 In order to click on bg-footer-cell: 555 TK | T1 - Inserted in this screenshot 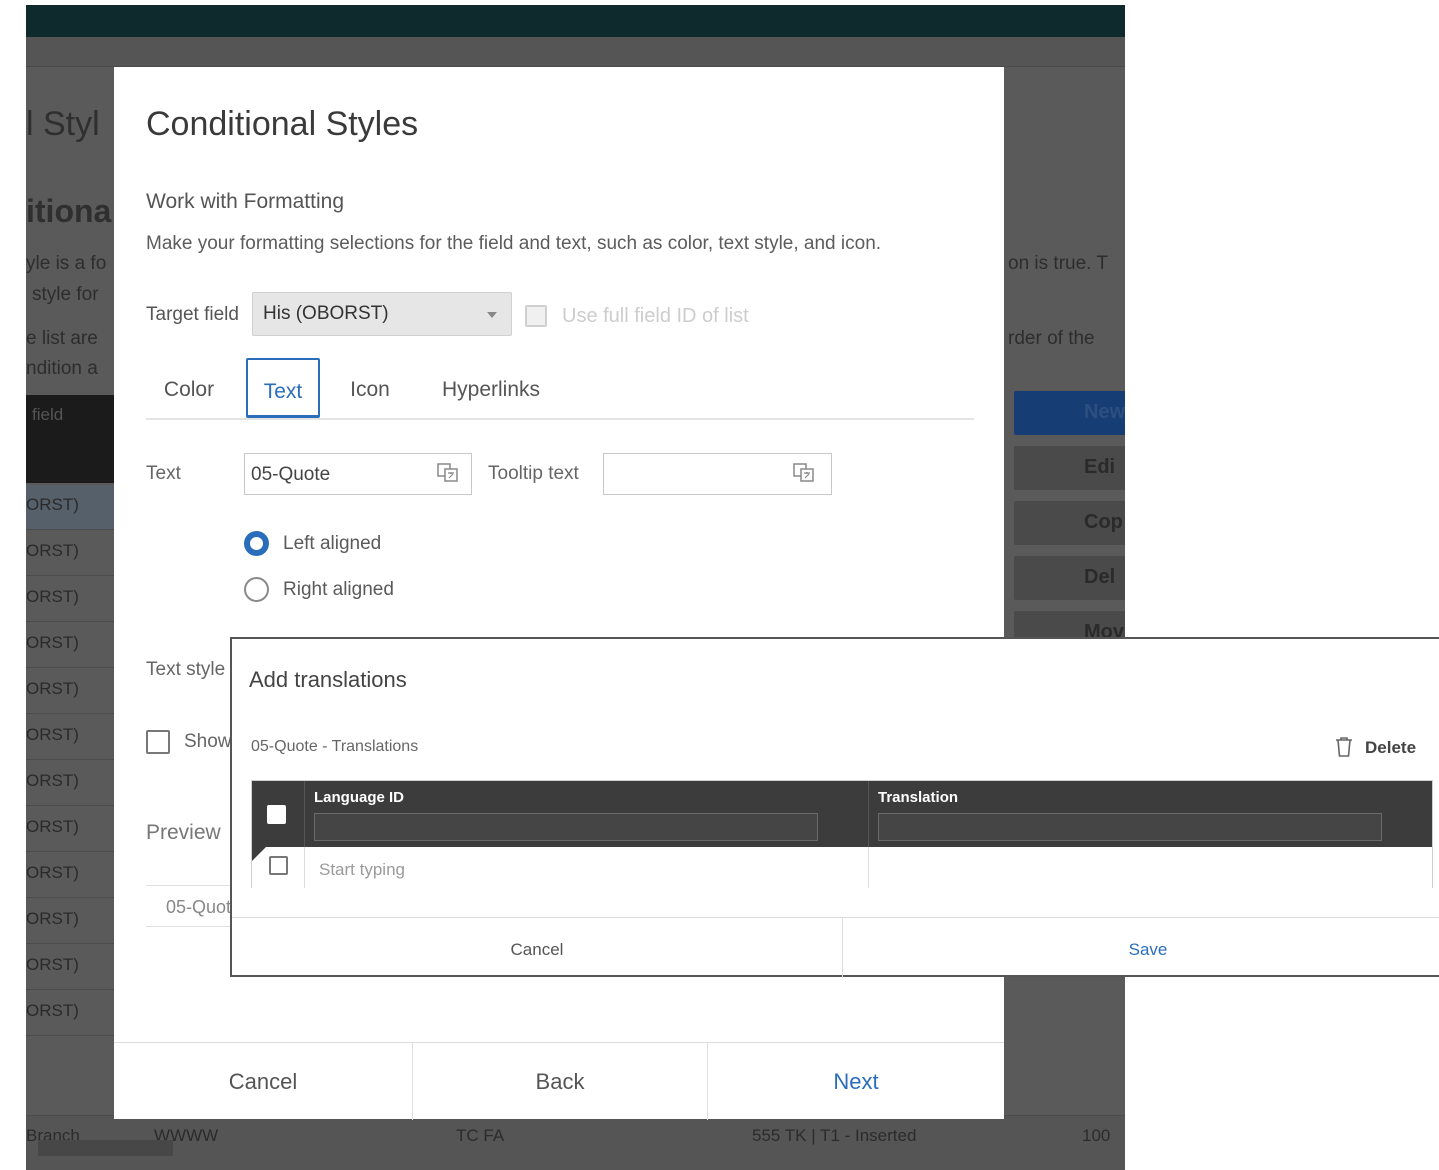, I will do `click(834, 1135)`.